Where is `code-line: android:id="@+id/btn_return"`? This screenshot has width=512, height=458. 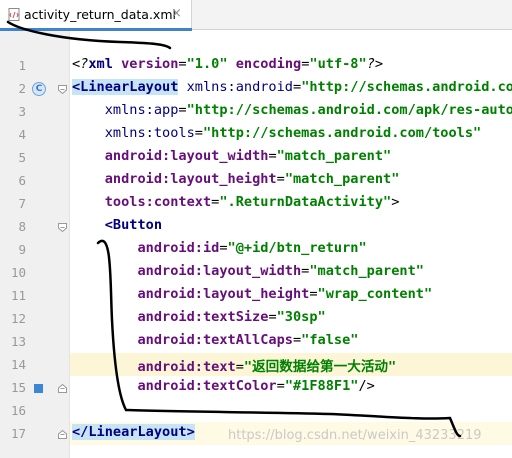 code-line: android:id="@+id/btn_return" is located at coordinates (291, 249).